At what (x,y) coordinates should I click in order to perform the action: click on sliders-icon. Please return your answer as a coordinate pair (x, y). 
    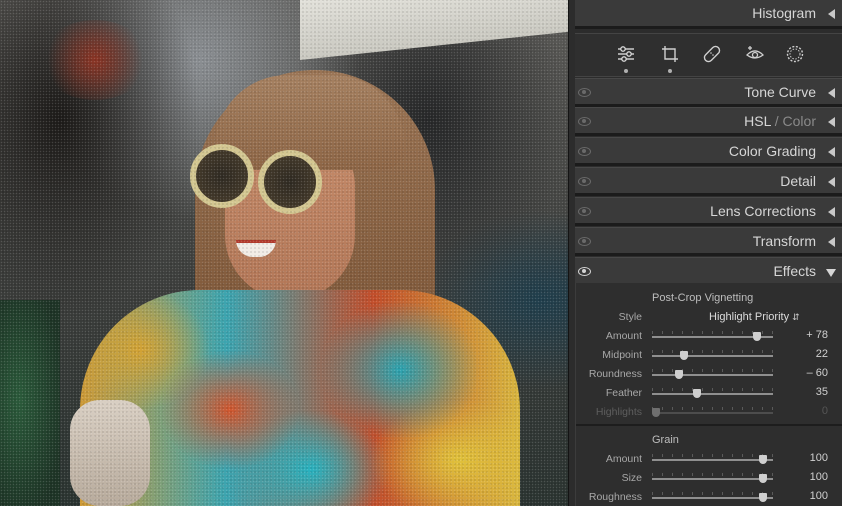
    Looking at the image, I should click on (626, 58).